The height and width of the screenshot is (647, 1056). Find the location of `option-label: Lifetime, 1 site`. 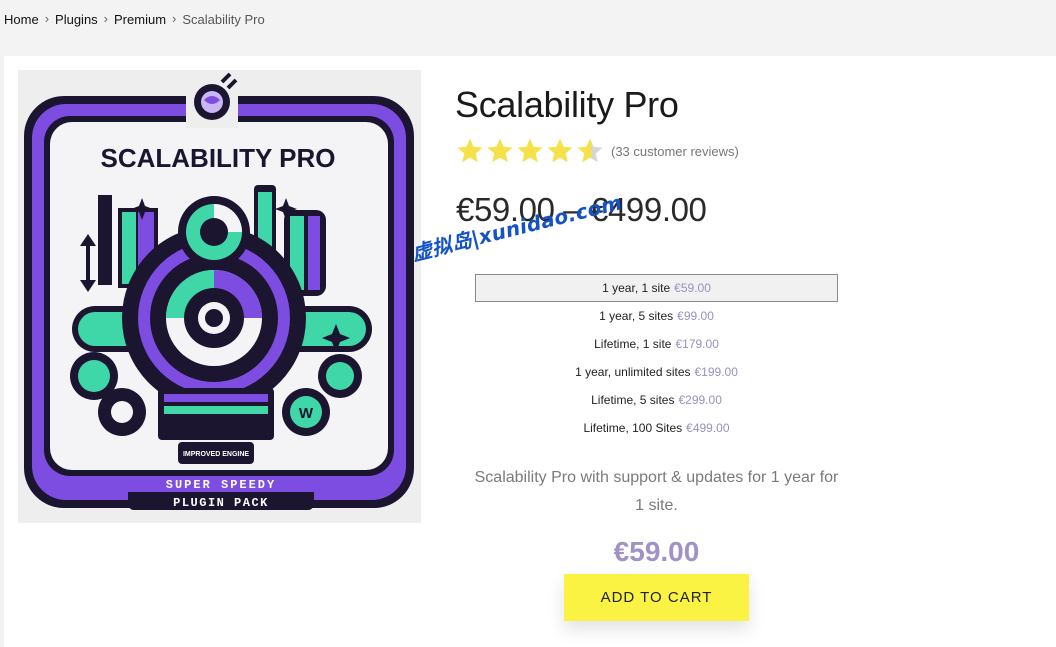

option-label: Lifetime, 1 site is located at coordinates (633, 344).